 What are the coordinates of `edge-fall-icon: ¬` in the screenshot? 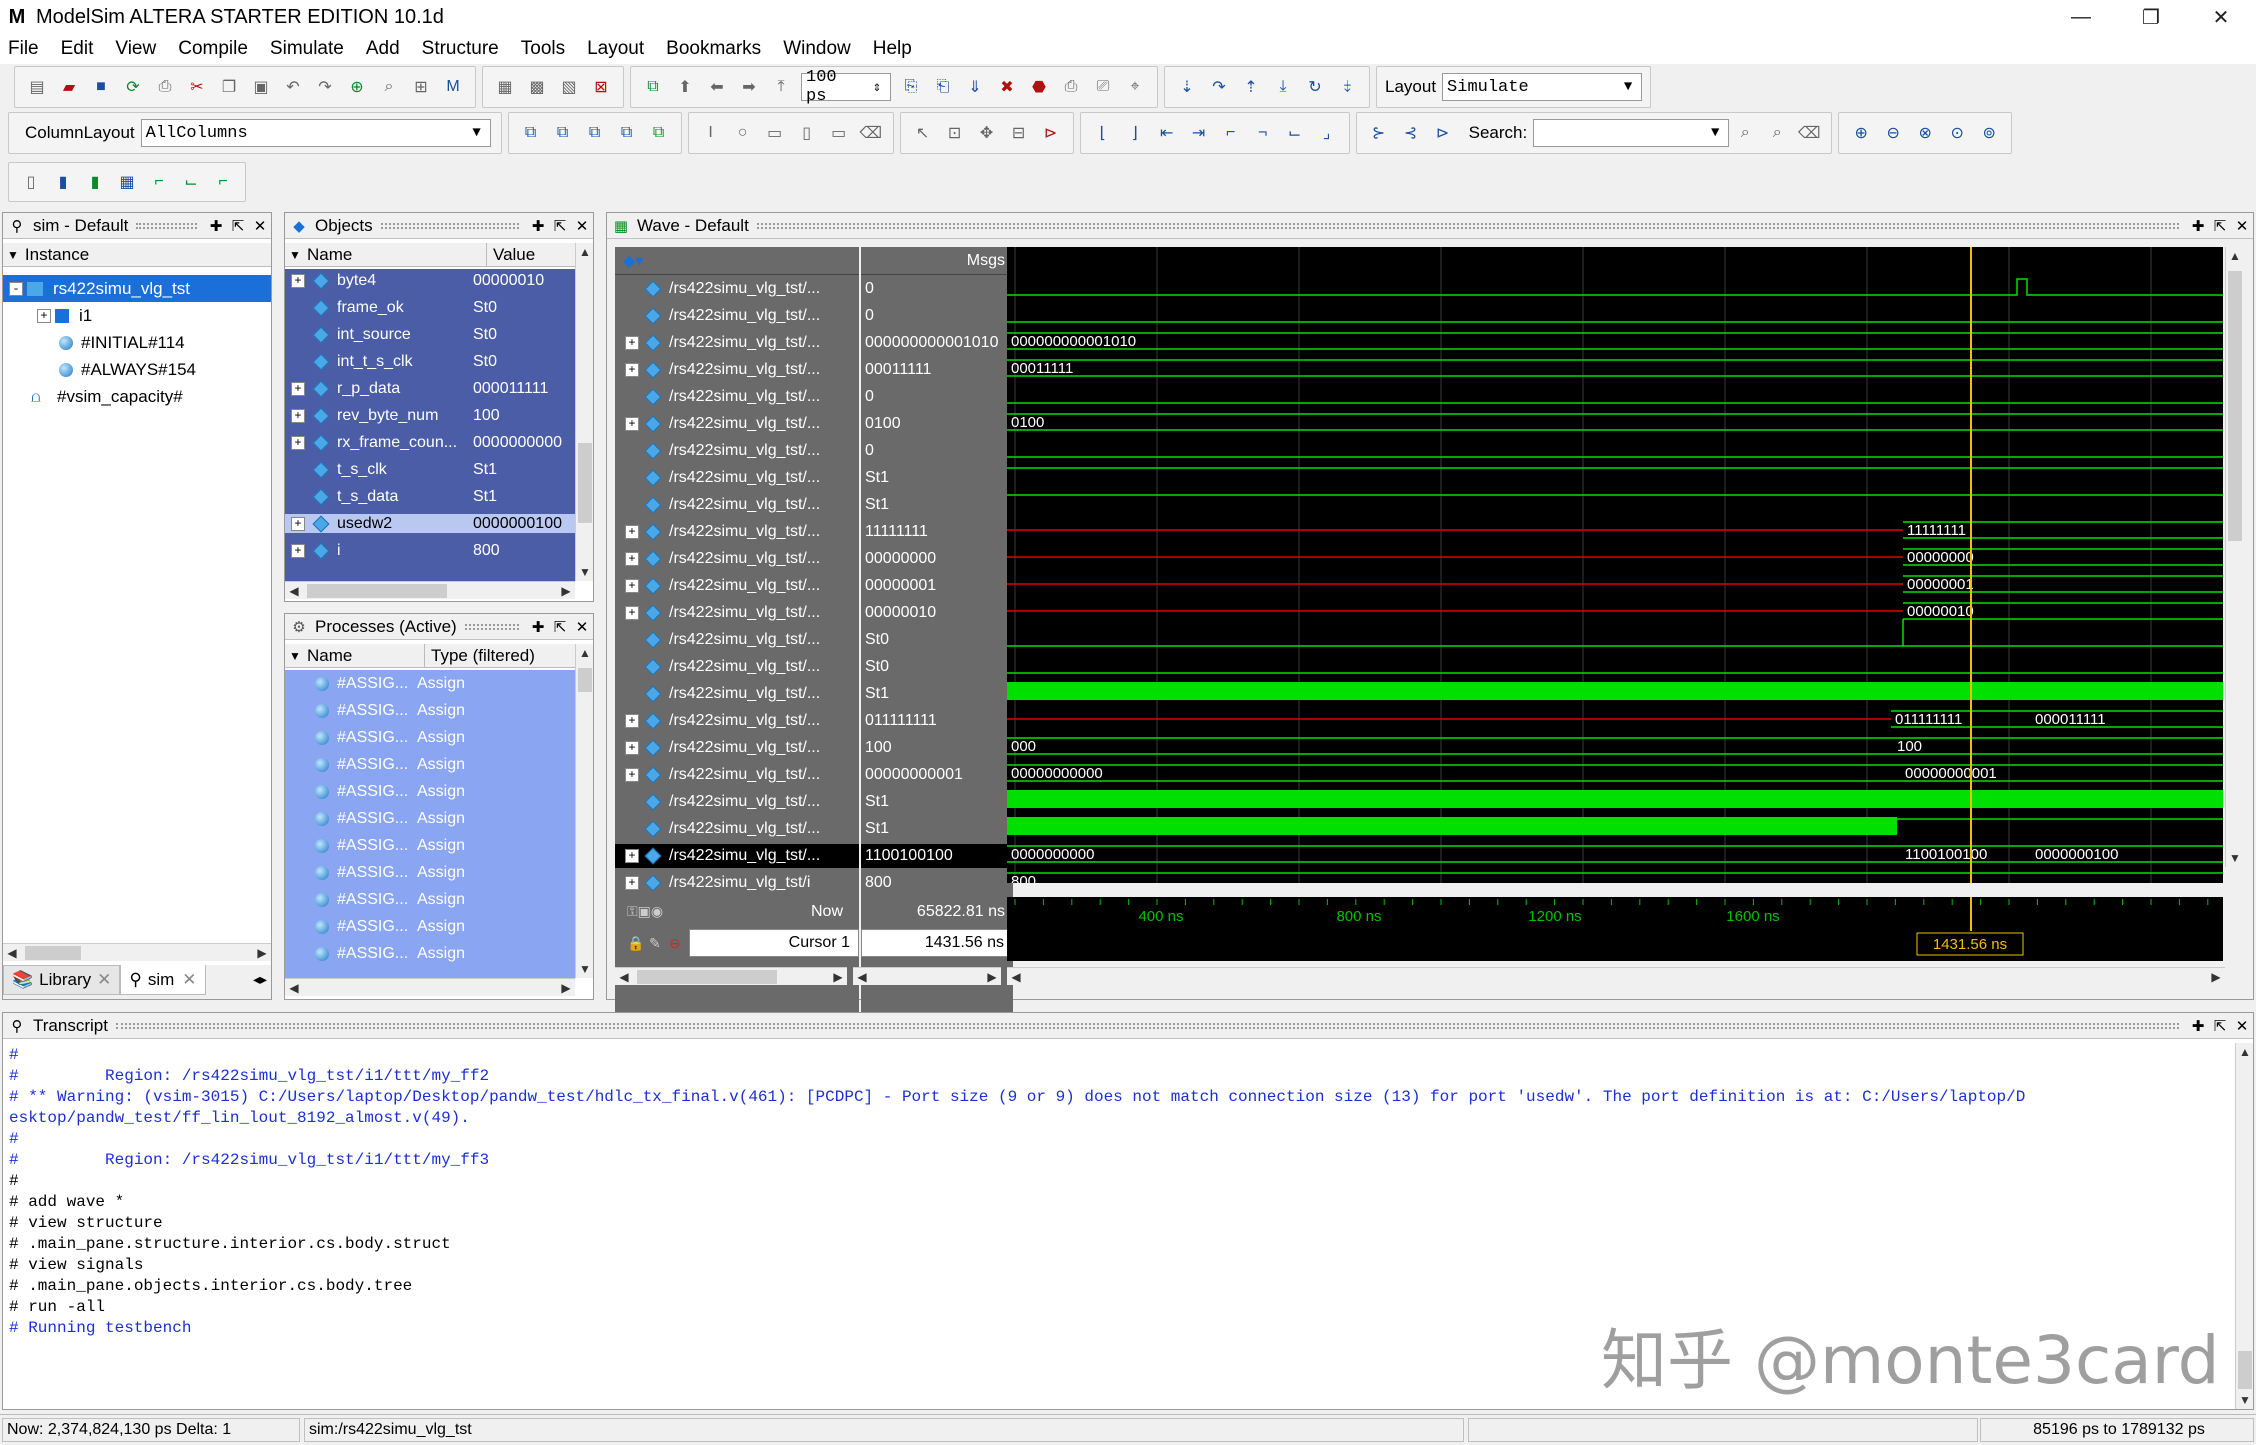 It's located at (1263, 133).